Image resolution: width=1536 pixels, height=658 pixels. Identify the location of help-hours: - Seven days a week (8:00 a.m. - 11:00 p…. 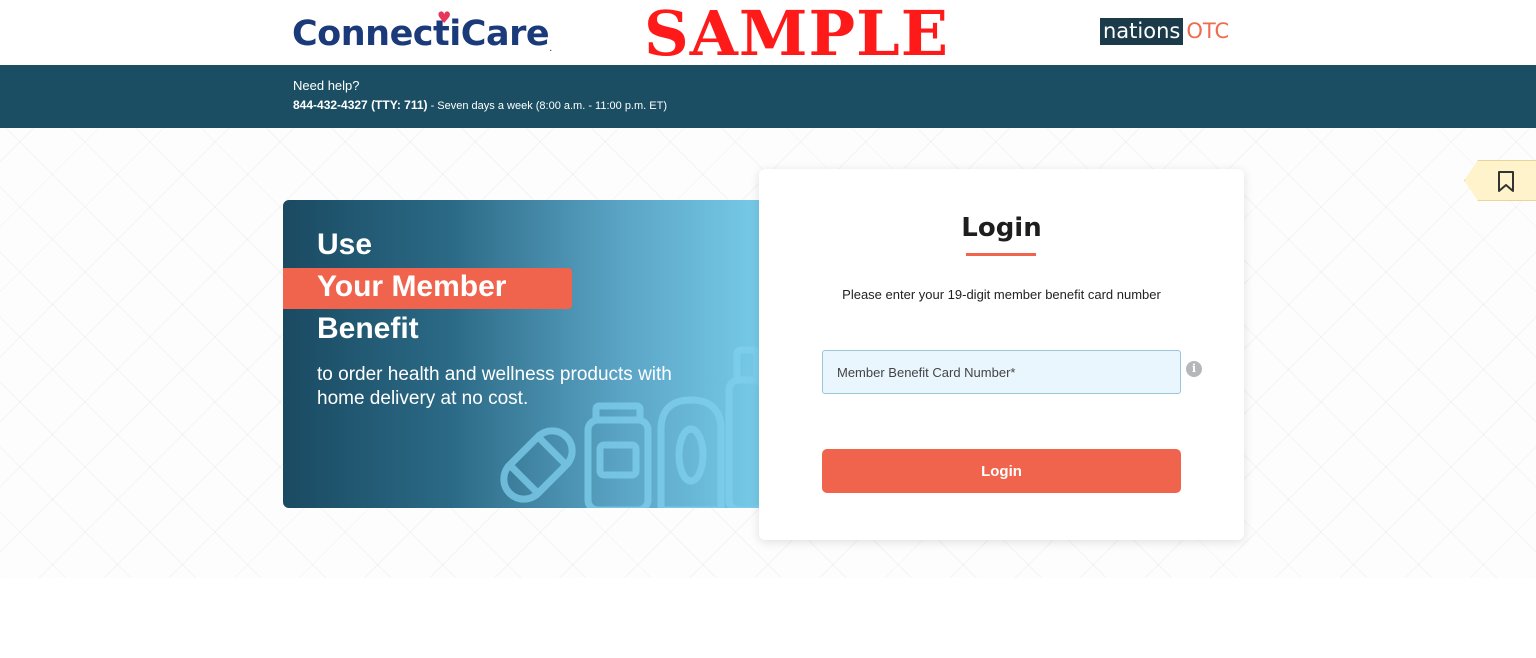
(547, 106).